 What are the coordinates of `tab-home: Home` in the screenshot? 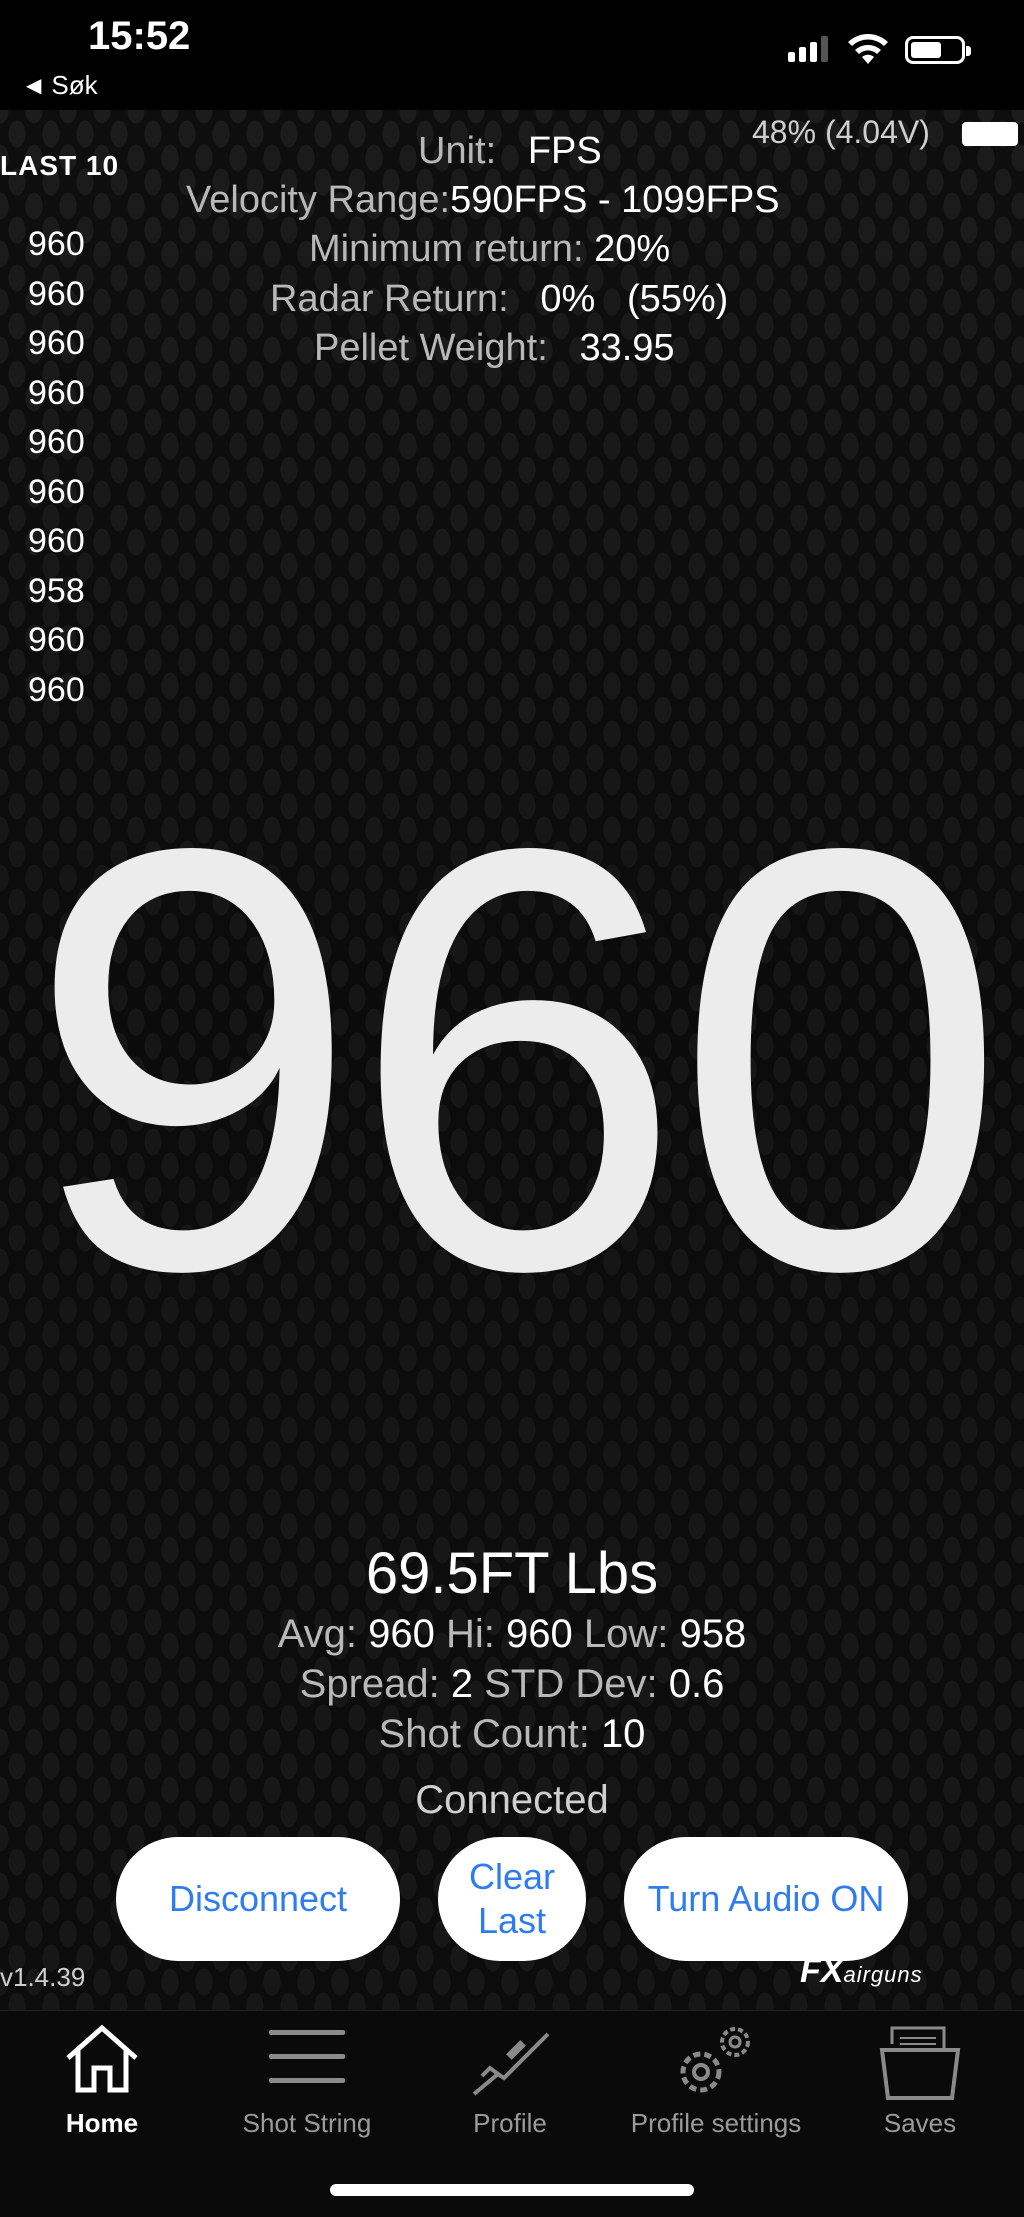 It's located at (102, 2075).